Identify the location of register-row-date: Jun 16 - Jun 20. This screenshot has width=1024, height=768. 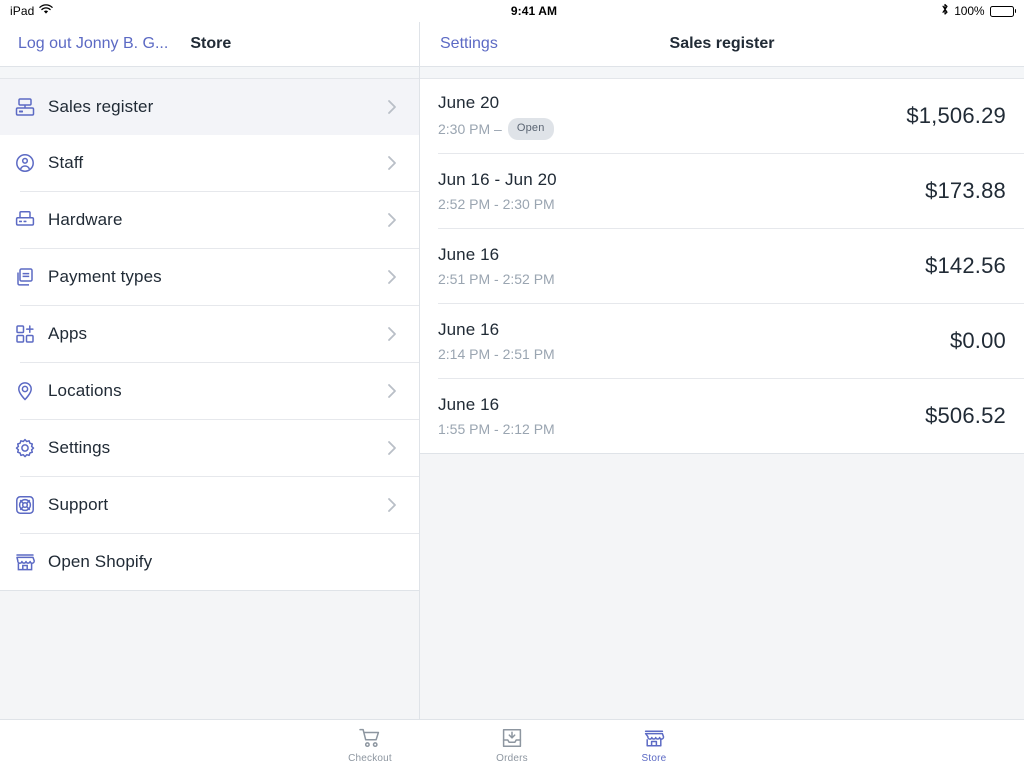
(497, 179).